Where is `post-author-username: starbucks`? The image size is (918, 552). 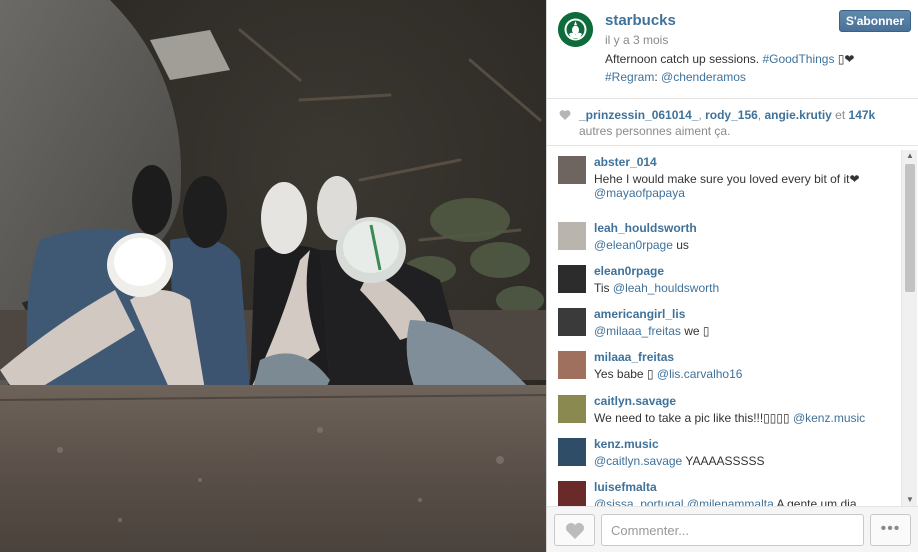 post-author-username: starbucks is located at coordinates (640, 20).